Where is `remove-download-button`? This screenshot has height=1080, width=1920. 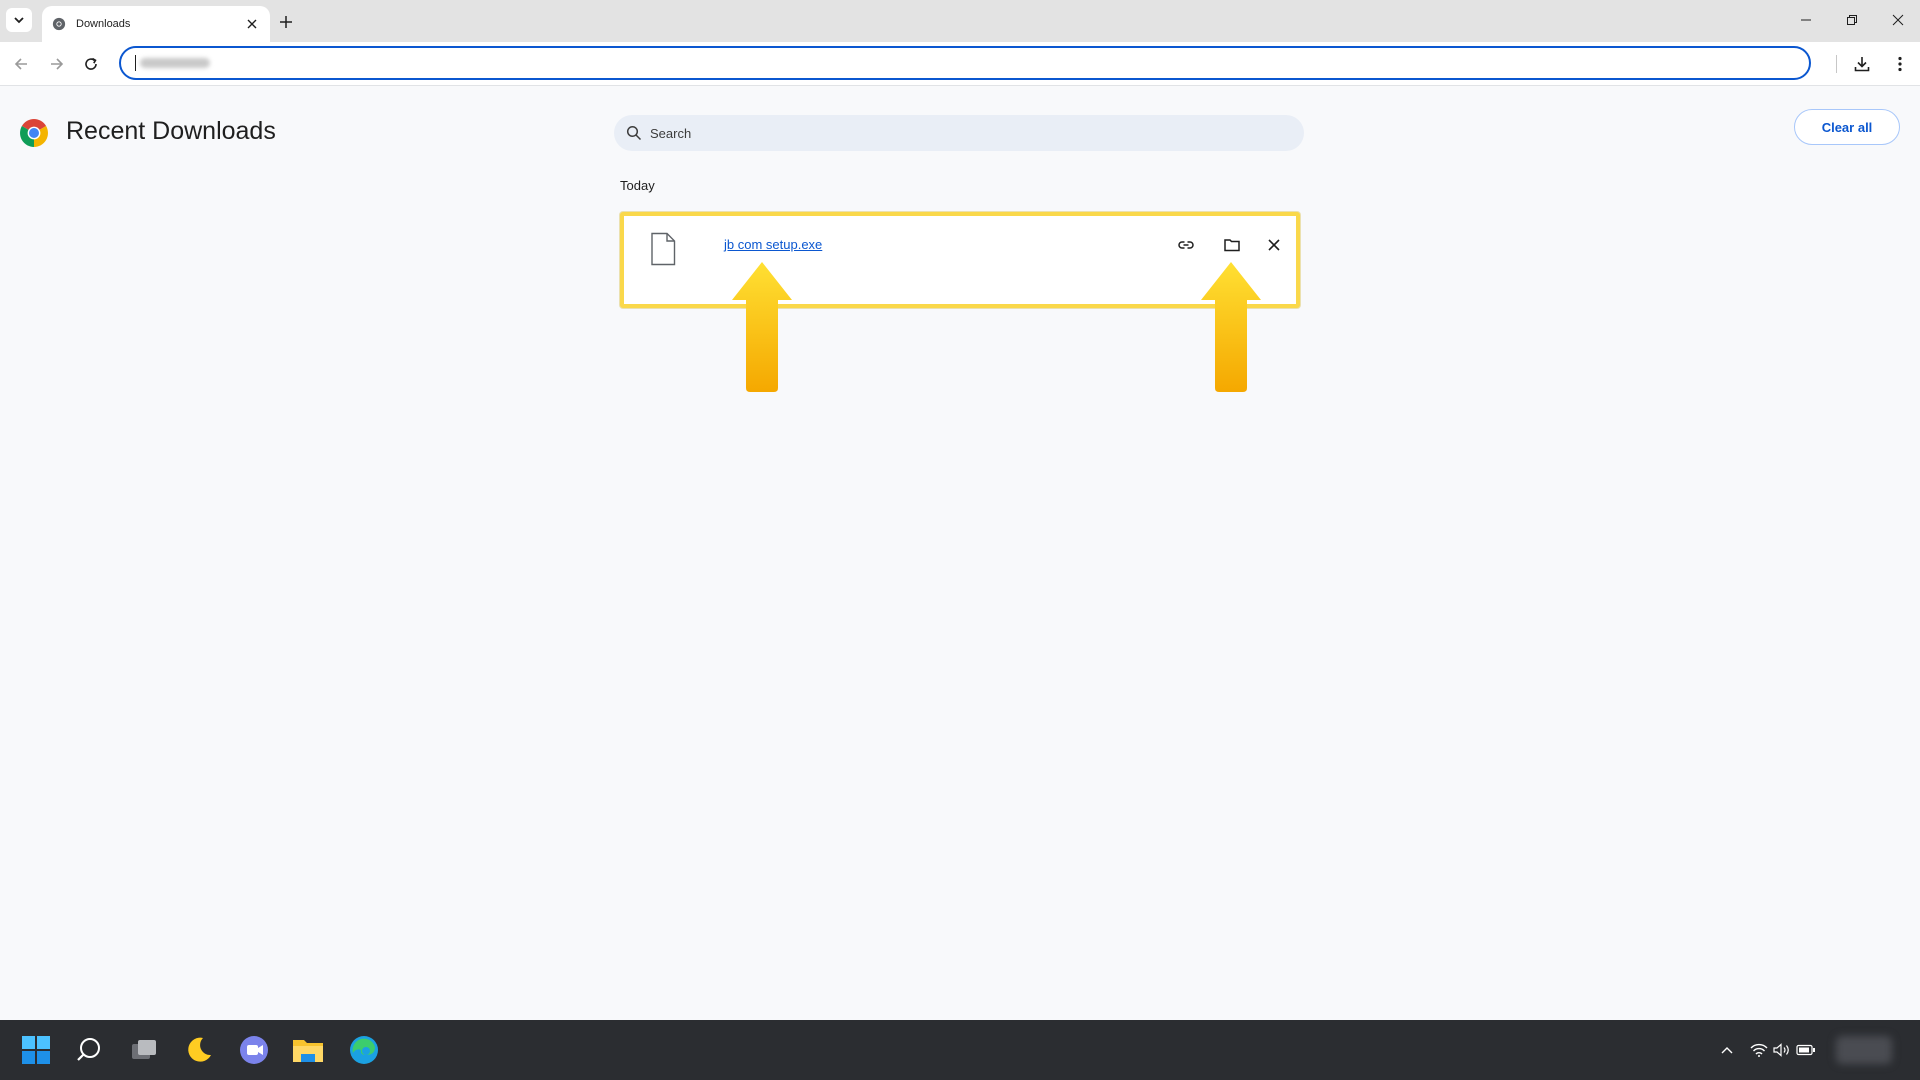 remove-download-button is located at coordinates (1274, 245).